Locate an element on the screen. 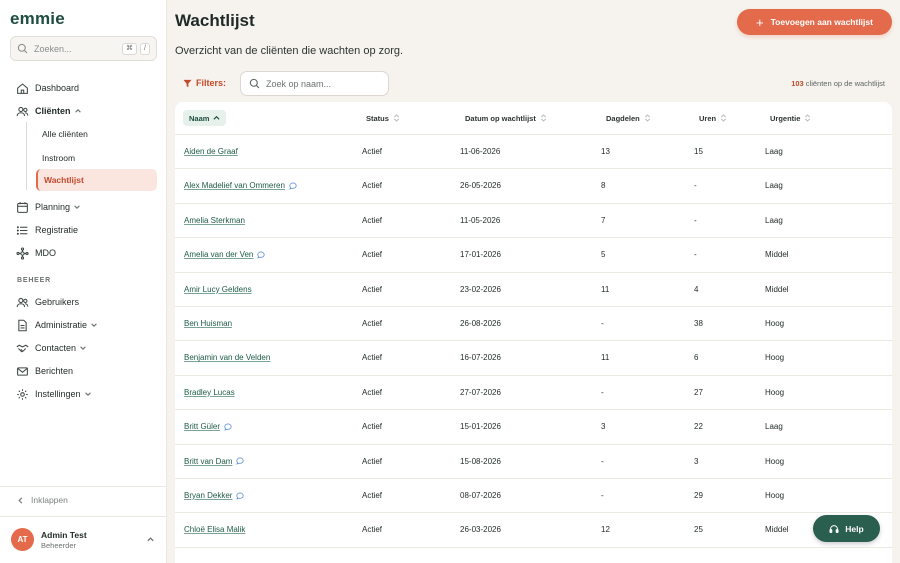 The height and width of the screenshot is (563, 900). uren-value: - is located at coordinates (695, 220).